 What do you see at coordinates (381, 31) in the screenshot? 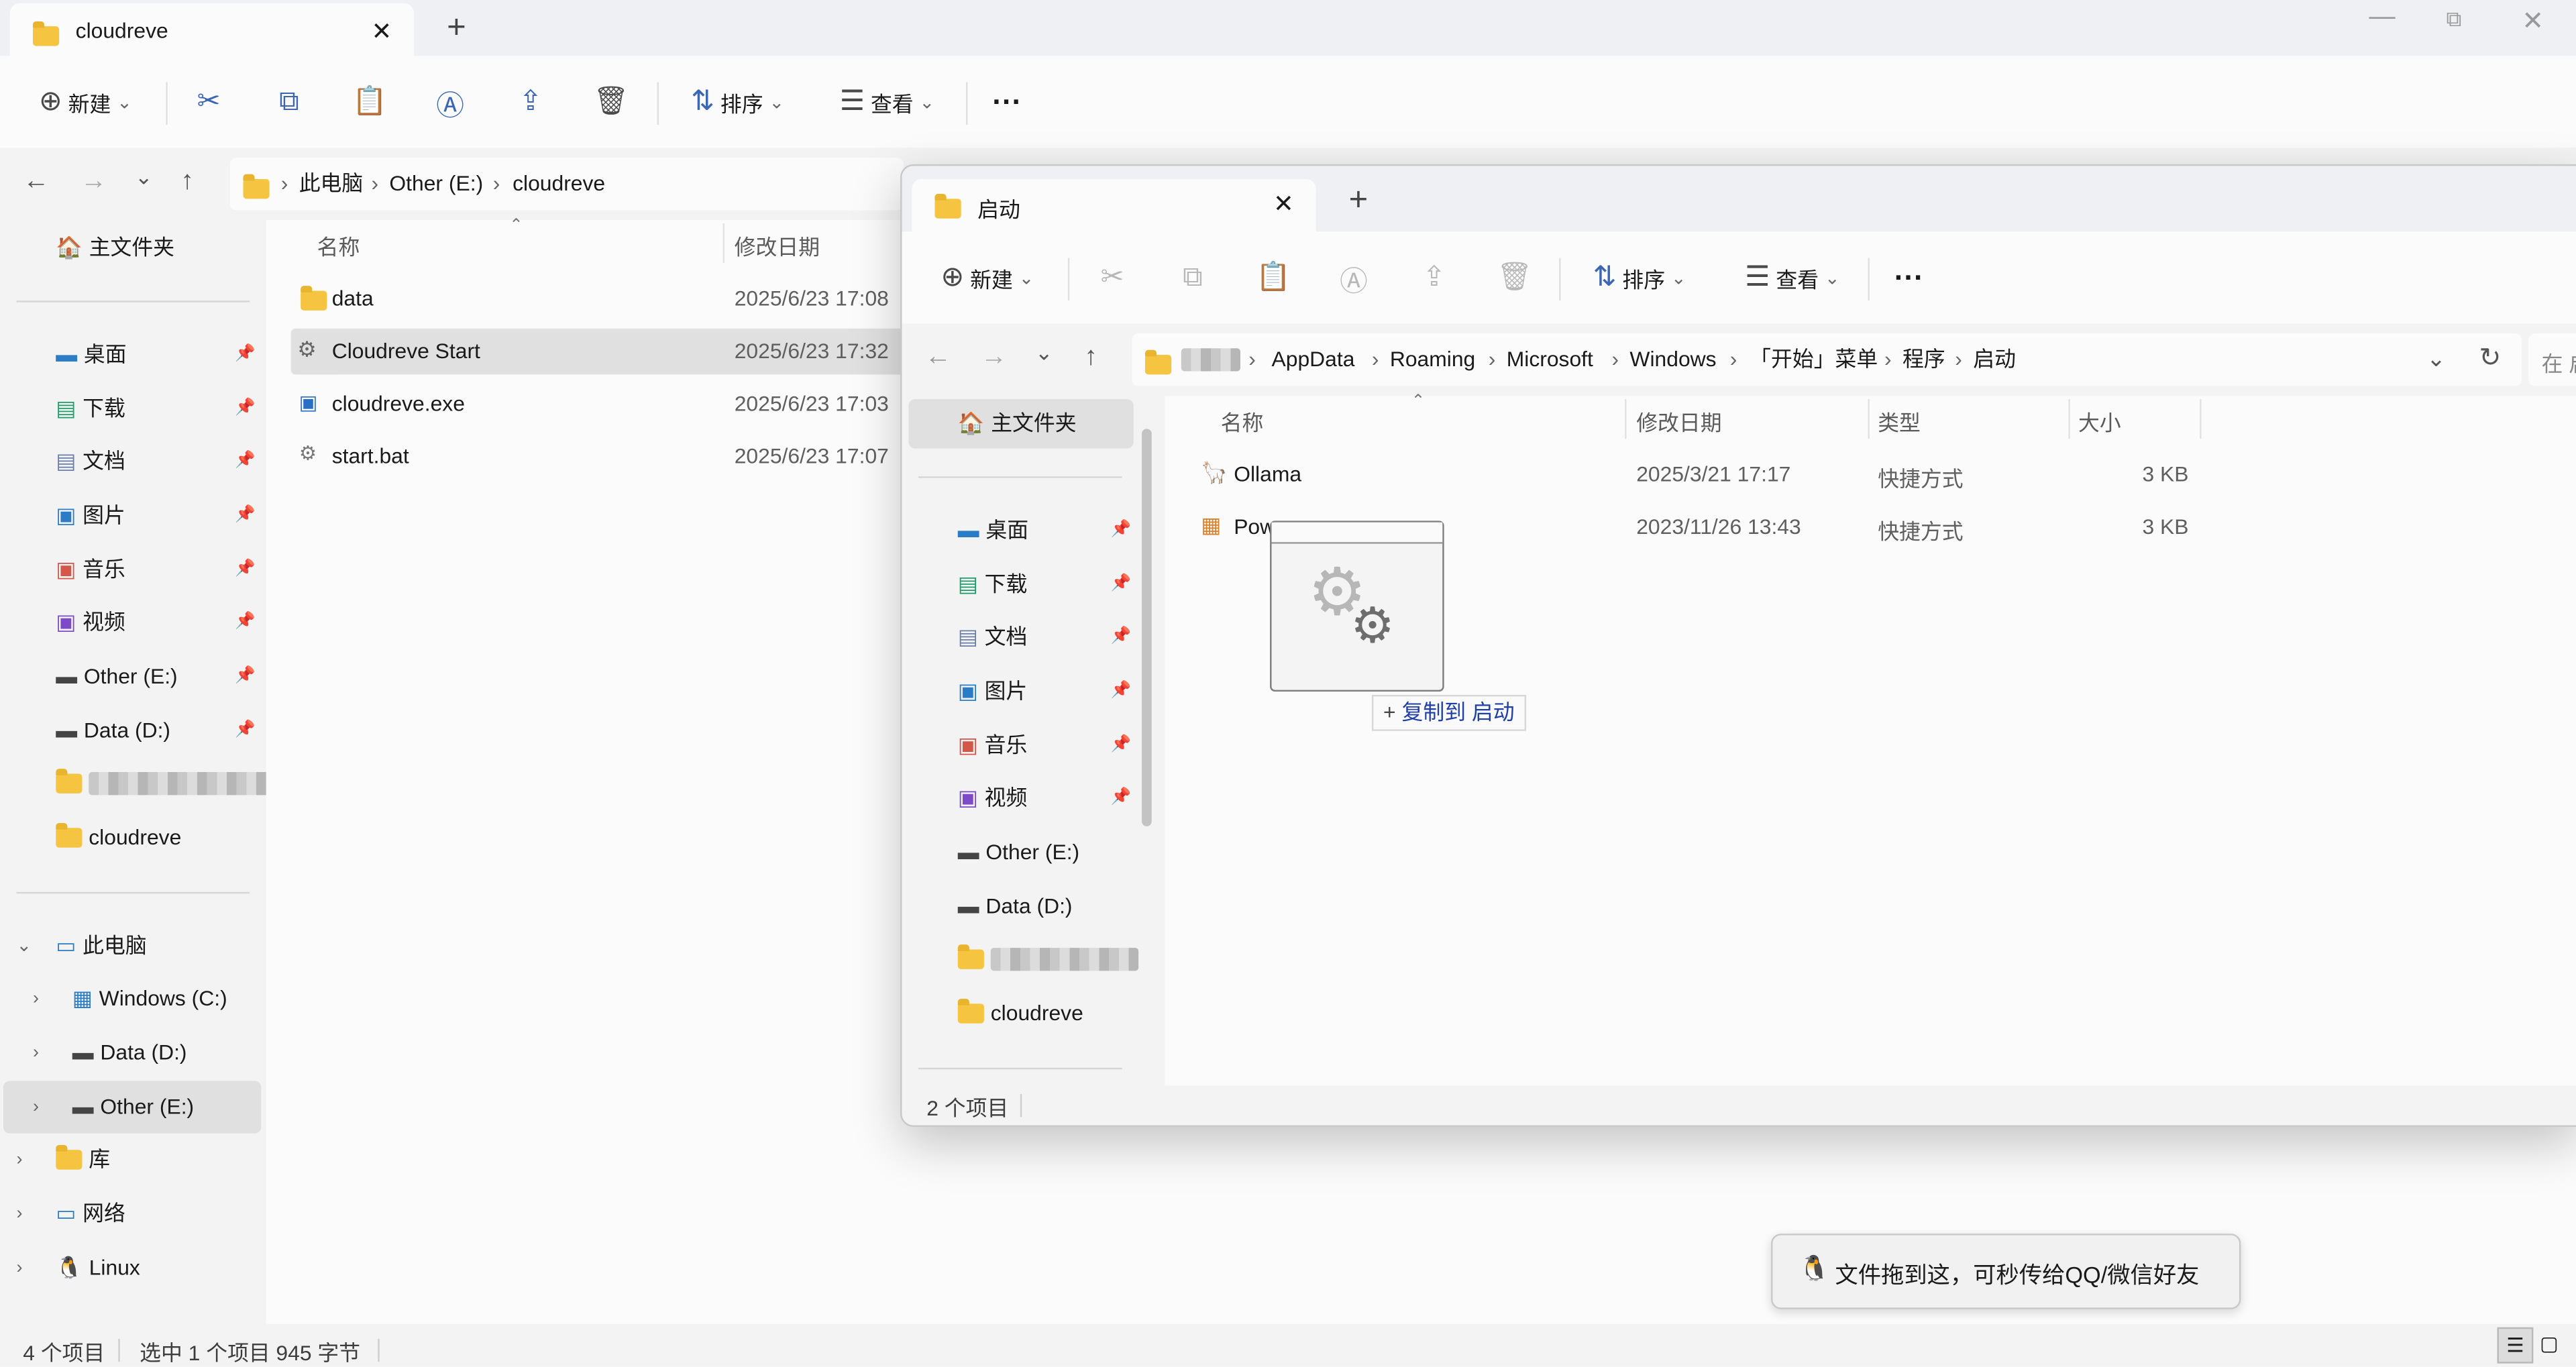
I see `close-tab-icon: ✕` at bounding box center [381, 31].